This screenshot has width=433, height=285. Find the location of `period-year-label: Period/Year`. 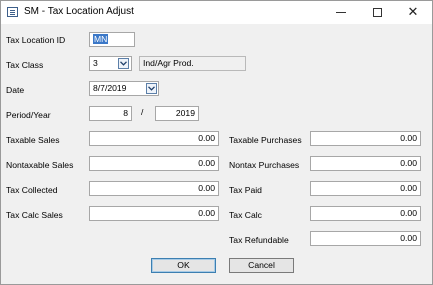

period-year-label: Period/Year is located at coordinates (28, 115).